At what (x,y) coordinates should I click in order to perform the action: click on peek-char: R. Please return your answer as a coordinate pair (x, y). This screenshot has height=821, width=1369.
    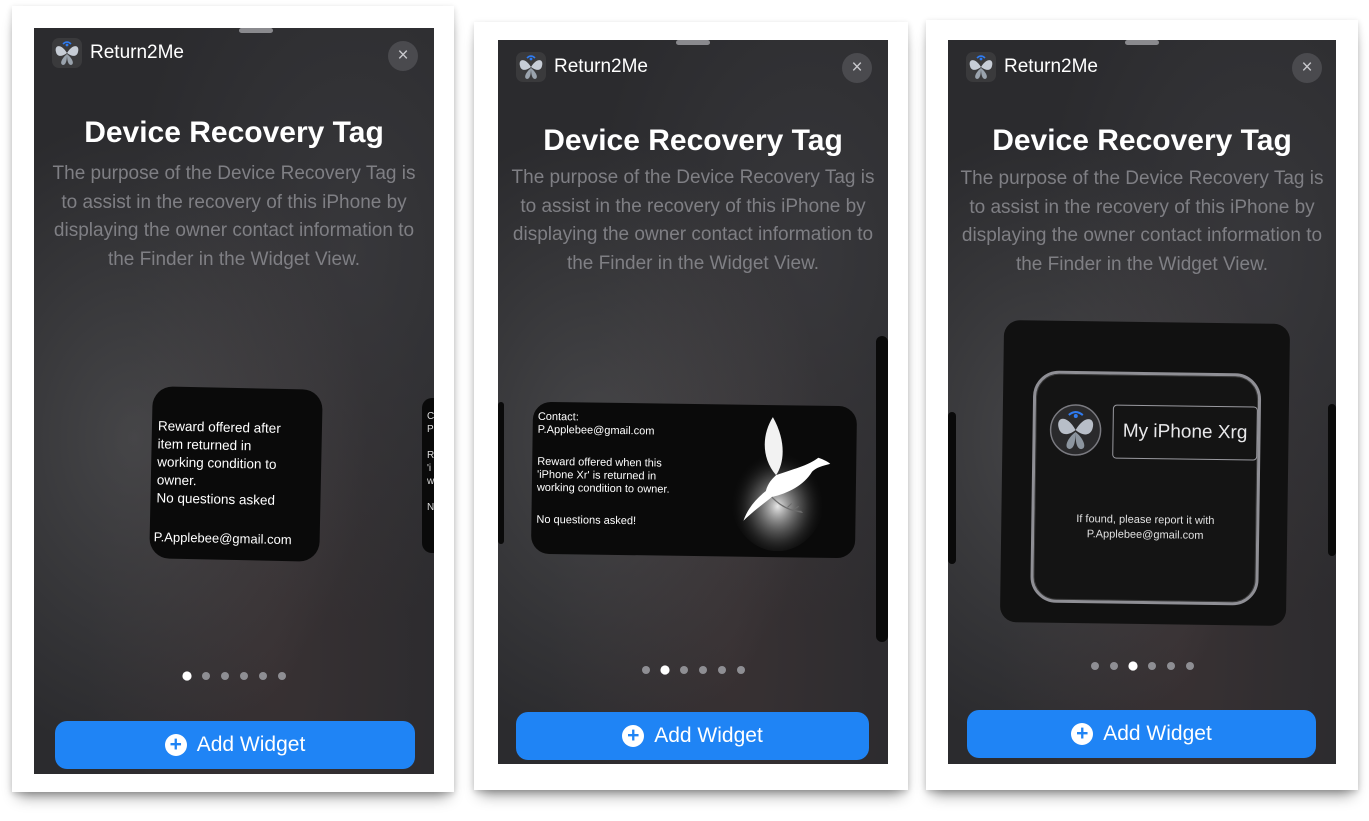
    Looking at the image, I should click on (430, 455).